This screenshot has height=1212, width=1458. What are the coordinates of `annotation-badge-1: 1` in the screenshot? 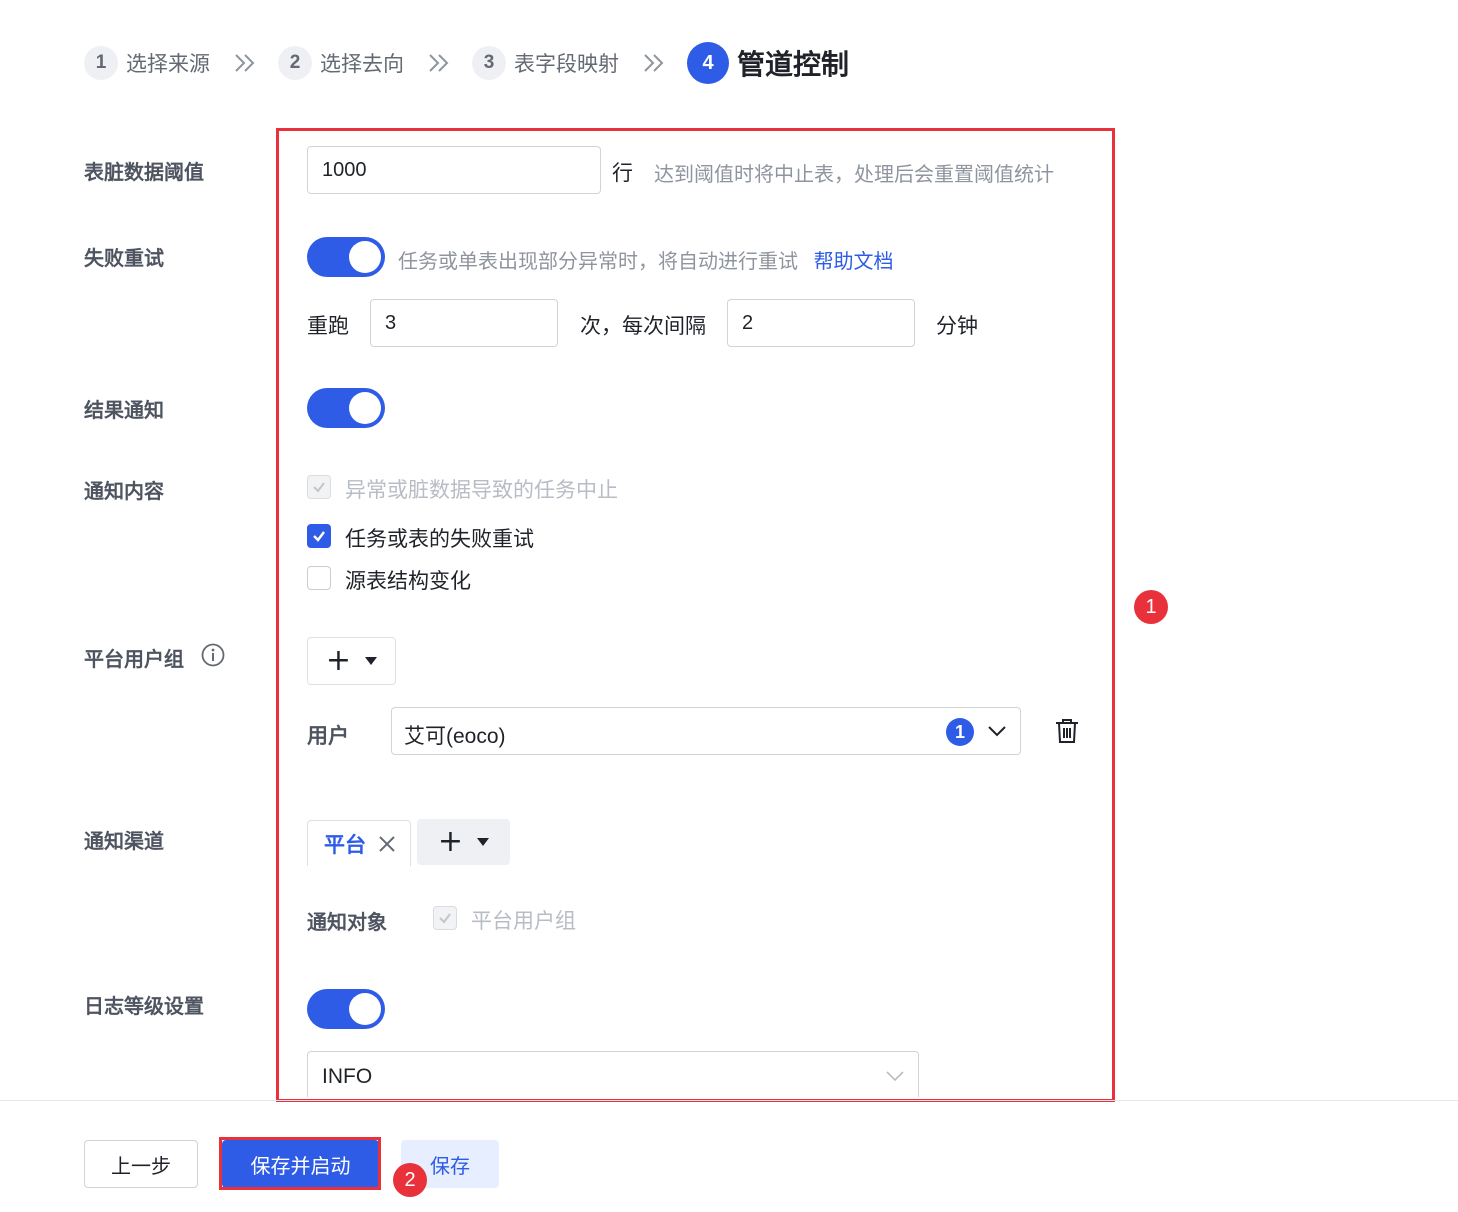 It's located at (1151, 607).